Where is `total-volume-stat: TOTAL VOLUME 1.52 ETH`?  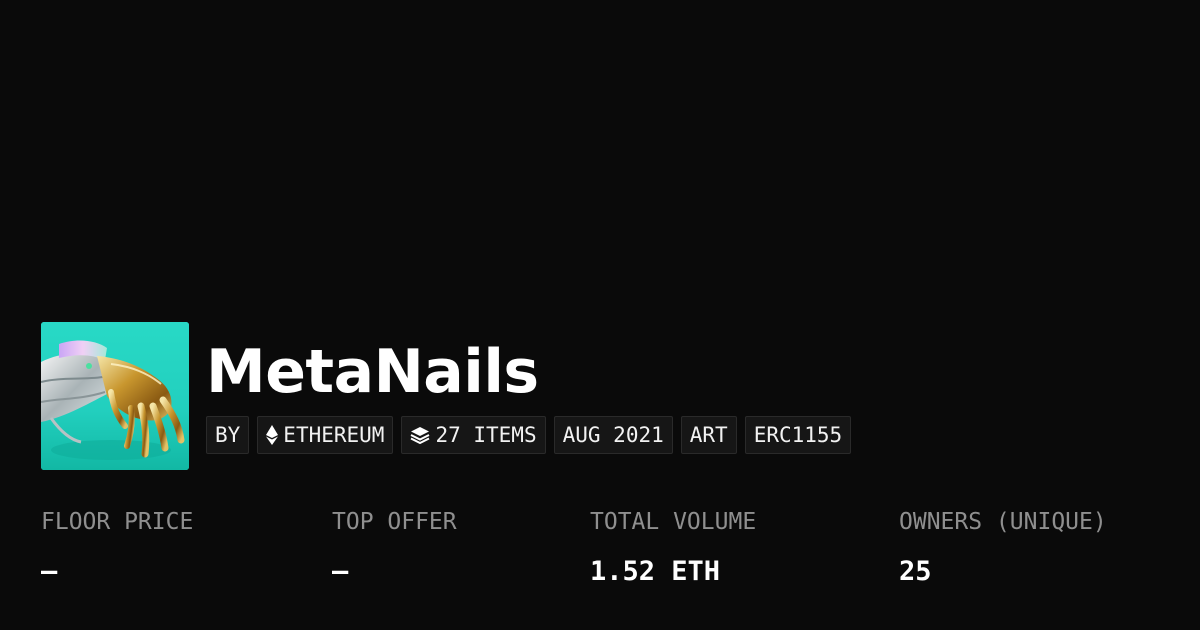 total-volume-stat: TOTAL VOLUME 1.52 ETH is located at coordinates (673, 547).